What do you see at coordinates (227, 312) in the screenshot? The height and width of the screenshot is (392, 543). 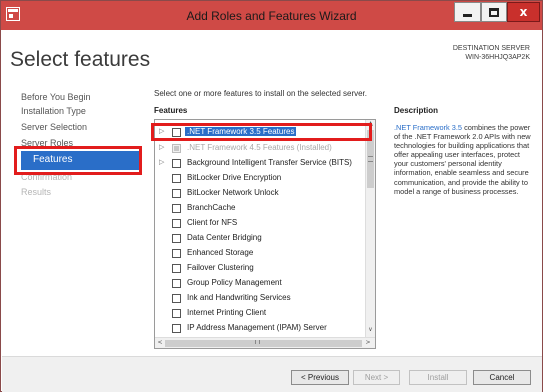 I see `feature-label: Internet Printing Client` at bounding box center [227, 312].